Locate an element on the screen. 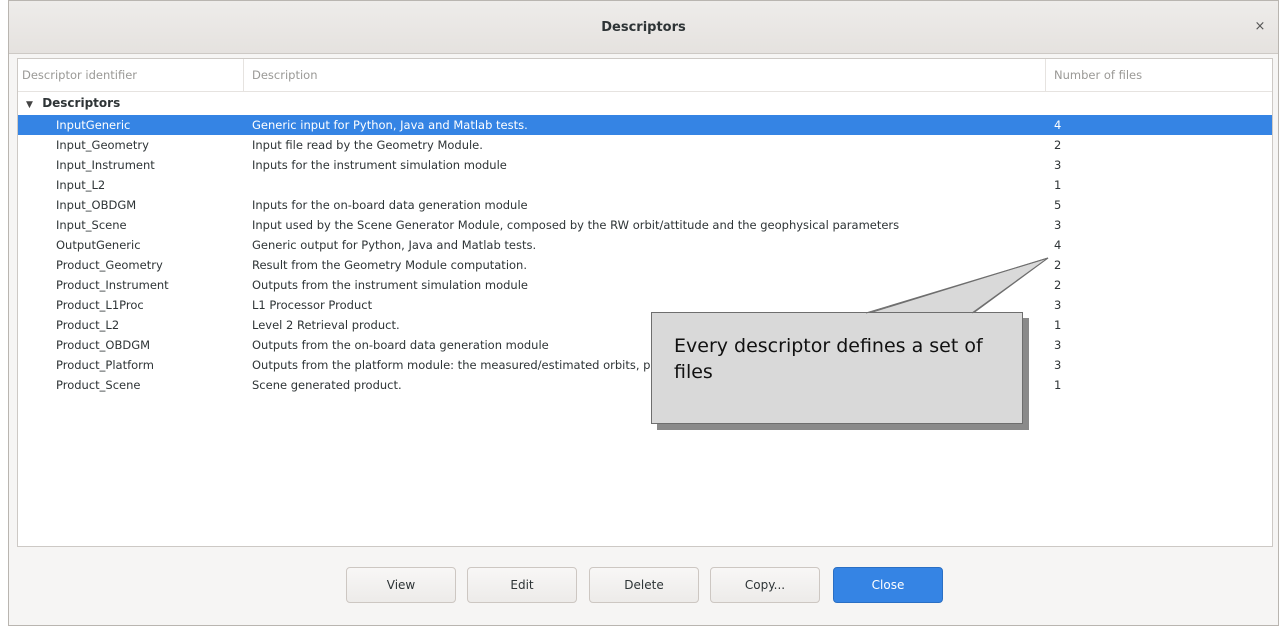 This screenshot has height=628, width=1283. descriptor-identifier: Product_Instrument is located at coordinates (112, 285).